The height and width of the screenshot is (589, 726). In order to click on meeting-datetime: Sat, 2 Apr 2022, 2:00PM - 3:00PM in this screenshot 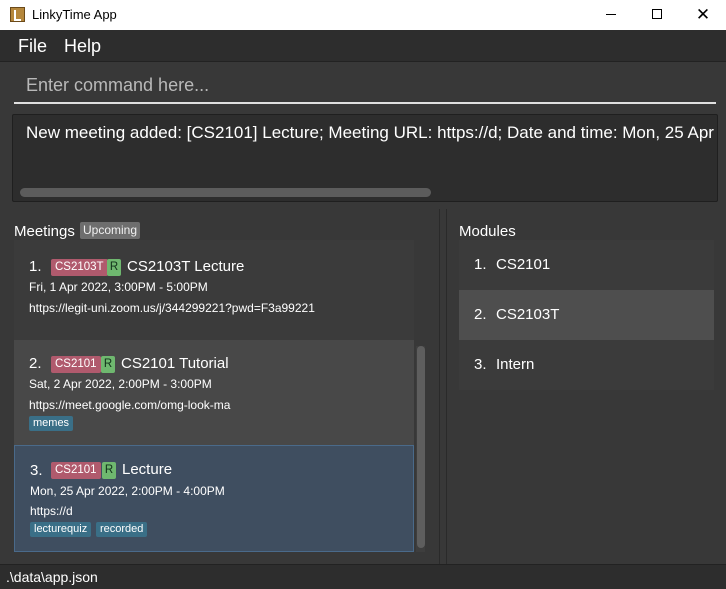, I will do `click(120, 384)`.